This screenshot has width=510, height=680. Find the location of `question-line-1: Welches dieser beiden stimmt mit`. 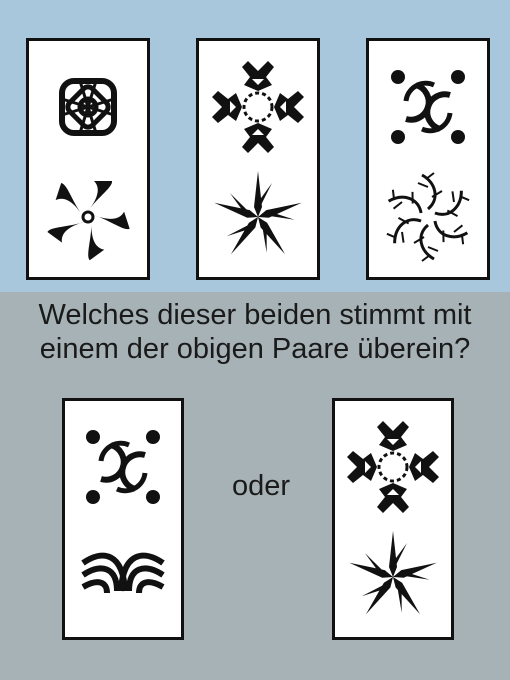

question-line-1: Welches dieser beiden stimmt mit is located at coordinates (255, 315).